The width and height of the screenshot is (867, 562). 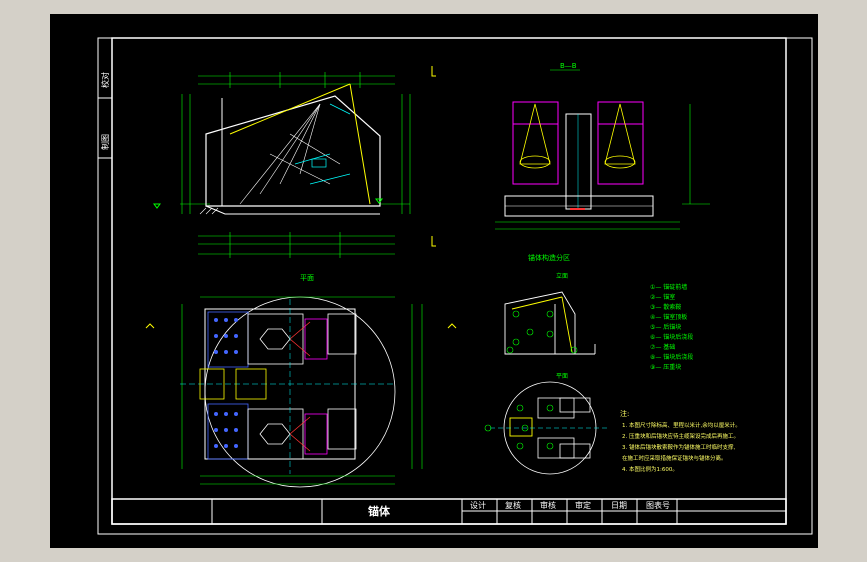 What do you see at coordinates (105, 80) in the screenshot?
I see `stamp-label-check: 校对` at bounding box center [105, 80].